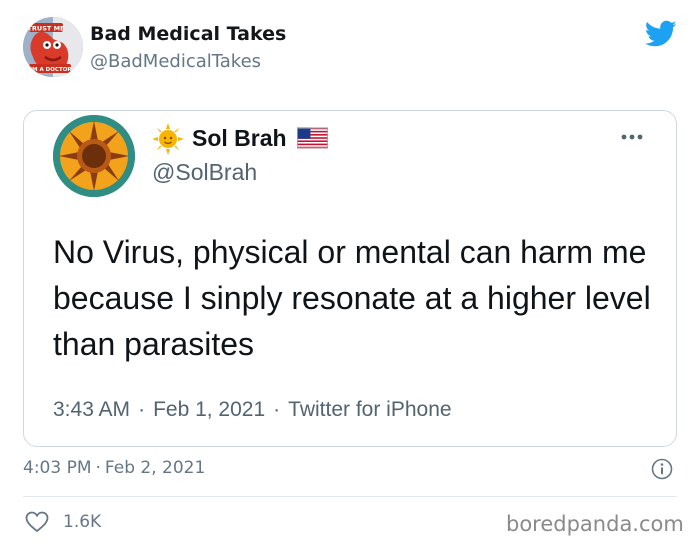 This screenshot has width=700, height=550. What do you see at coordinates (91, 409) in the screenshot?
I see `quoted-tweet-time: 3:43 AM` at bounding box center [91, 409].